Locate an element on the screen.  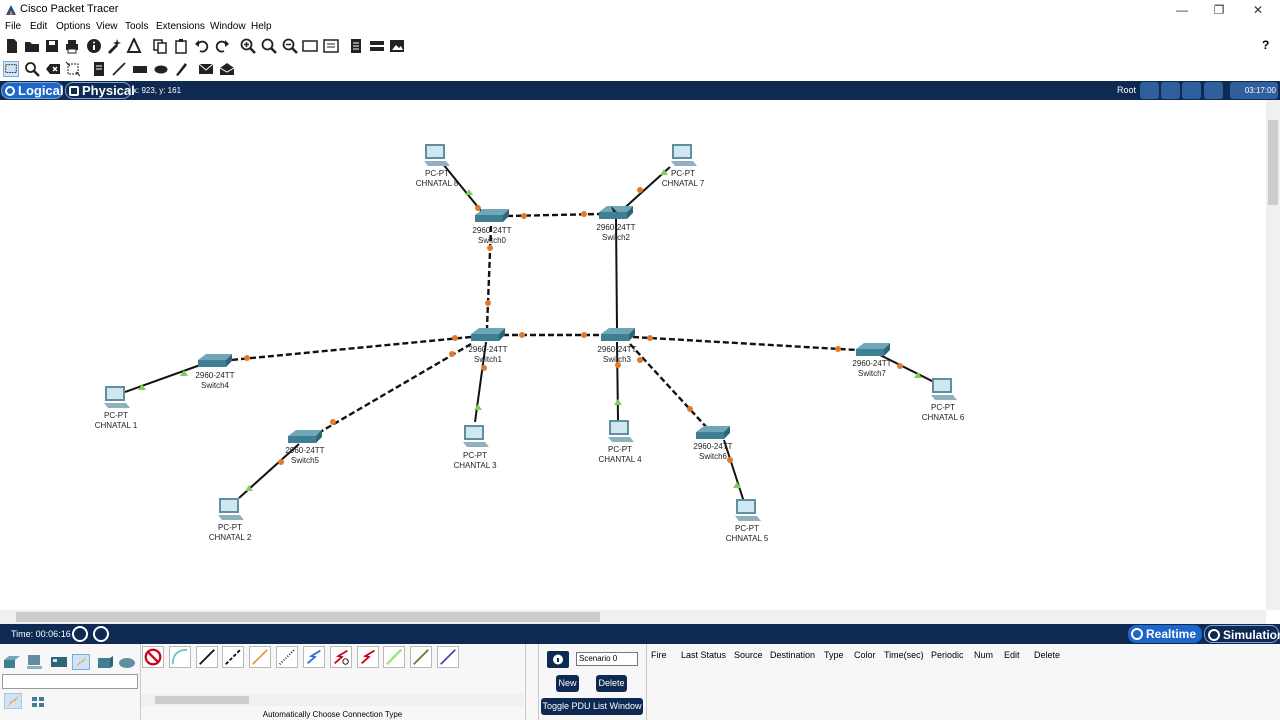
redo-icon is located at coordinates (222, 46).